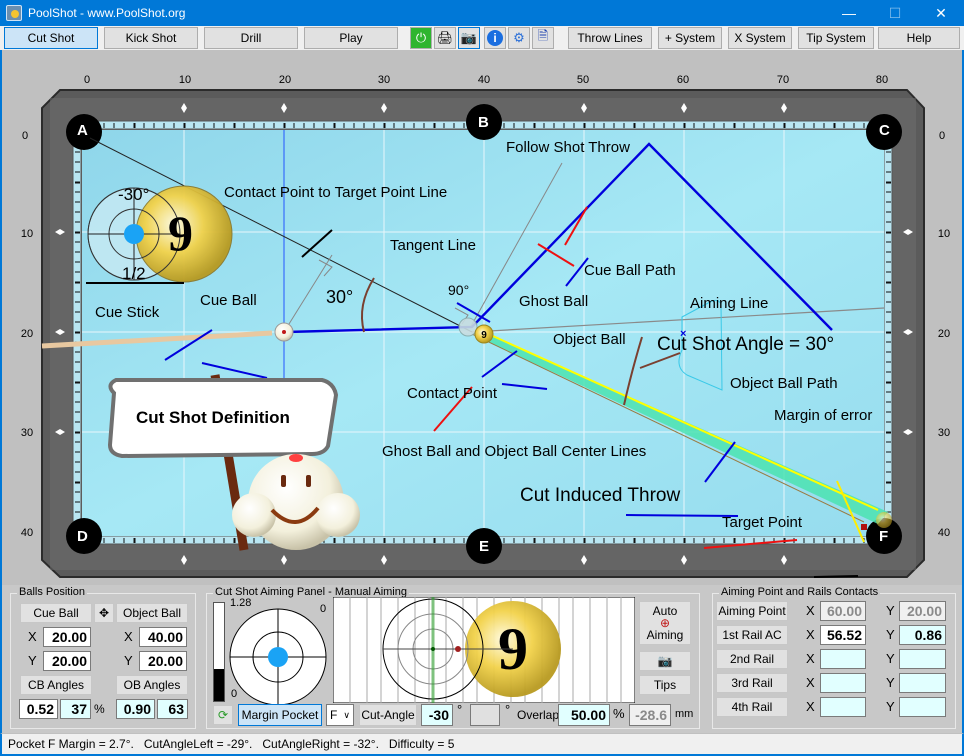 The height and width of the screenshot is (756, 964). Describe the element at coordinates (445, 38) in the screenshot. I see `print-icon: 🖨` at that location.